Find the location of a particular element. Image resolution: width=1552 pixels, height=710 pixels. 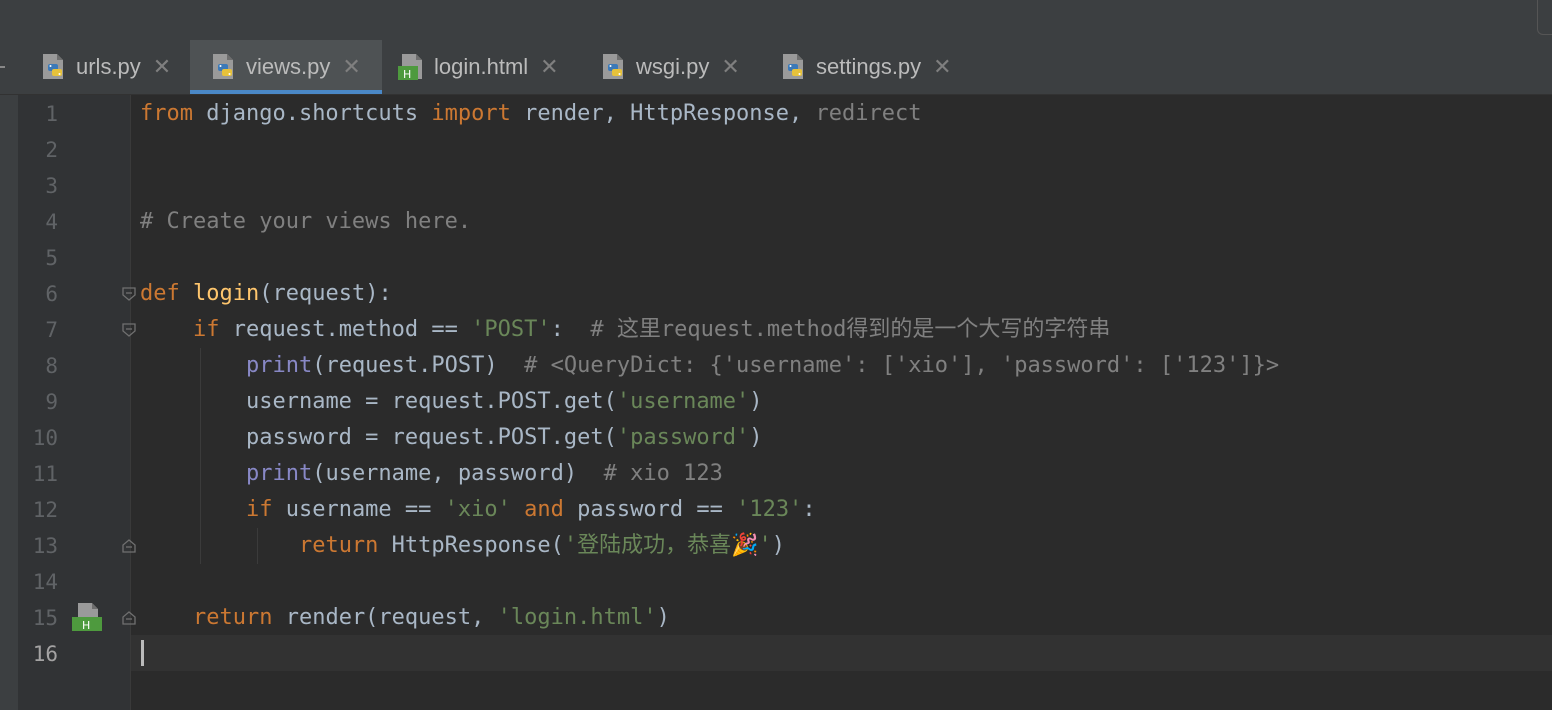

tab-label: wsgi.py is located at coordinates (673, 66).